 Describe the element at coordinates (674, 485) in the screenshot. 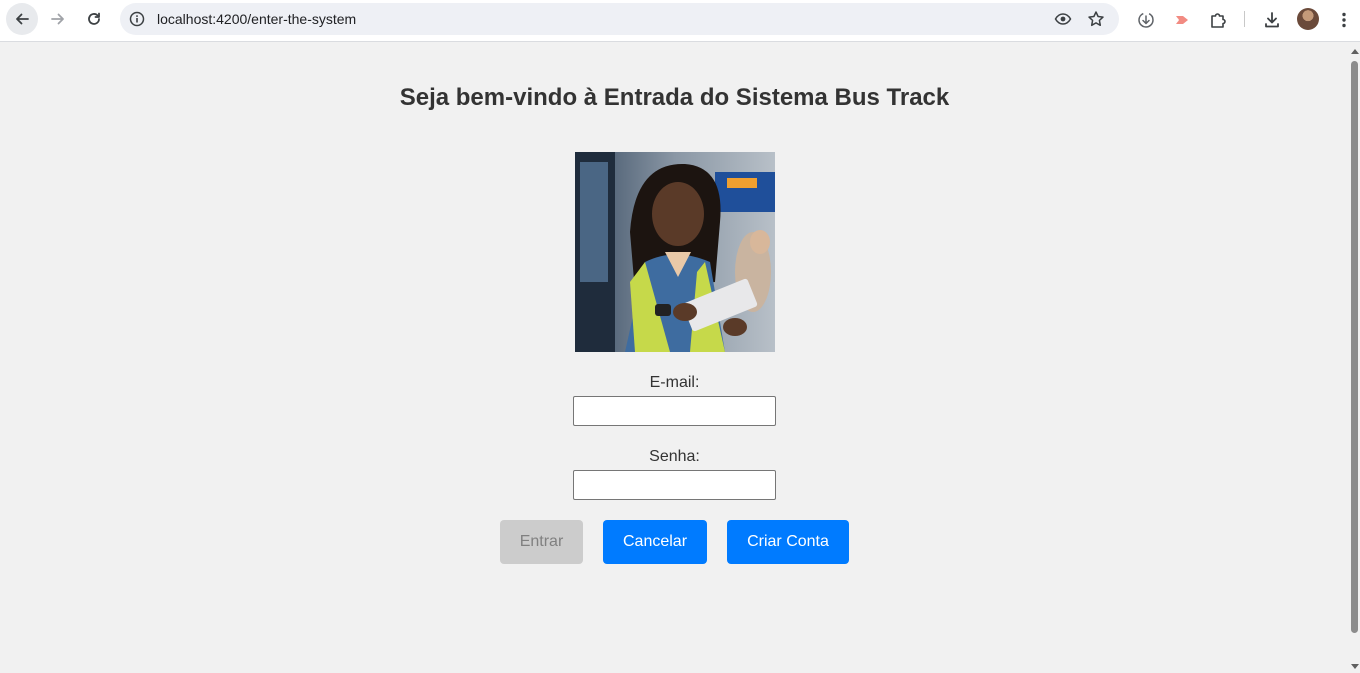

I see `password-field` at that location.